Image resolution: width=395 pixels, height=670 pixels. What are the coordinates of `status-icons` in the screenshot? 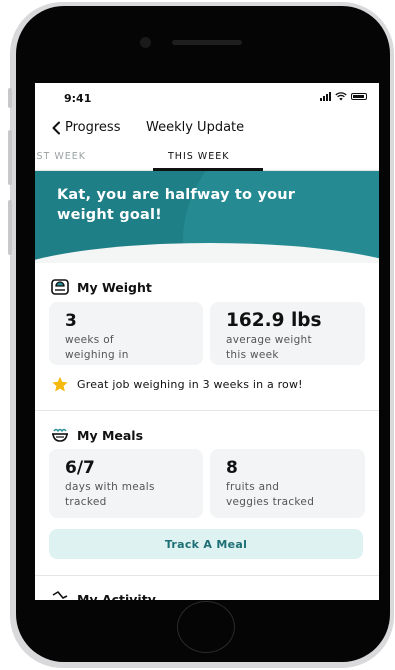 It's located at (343, 96).